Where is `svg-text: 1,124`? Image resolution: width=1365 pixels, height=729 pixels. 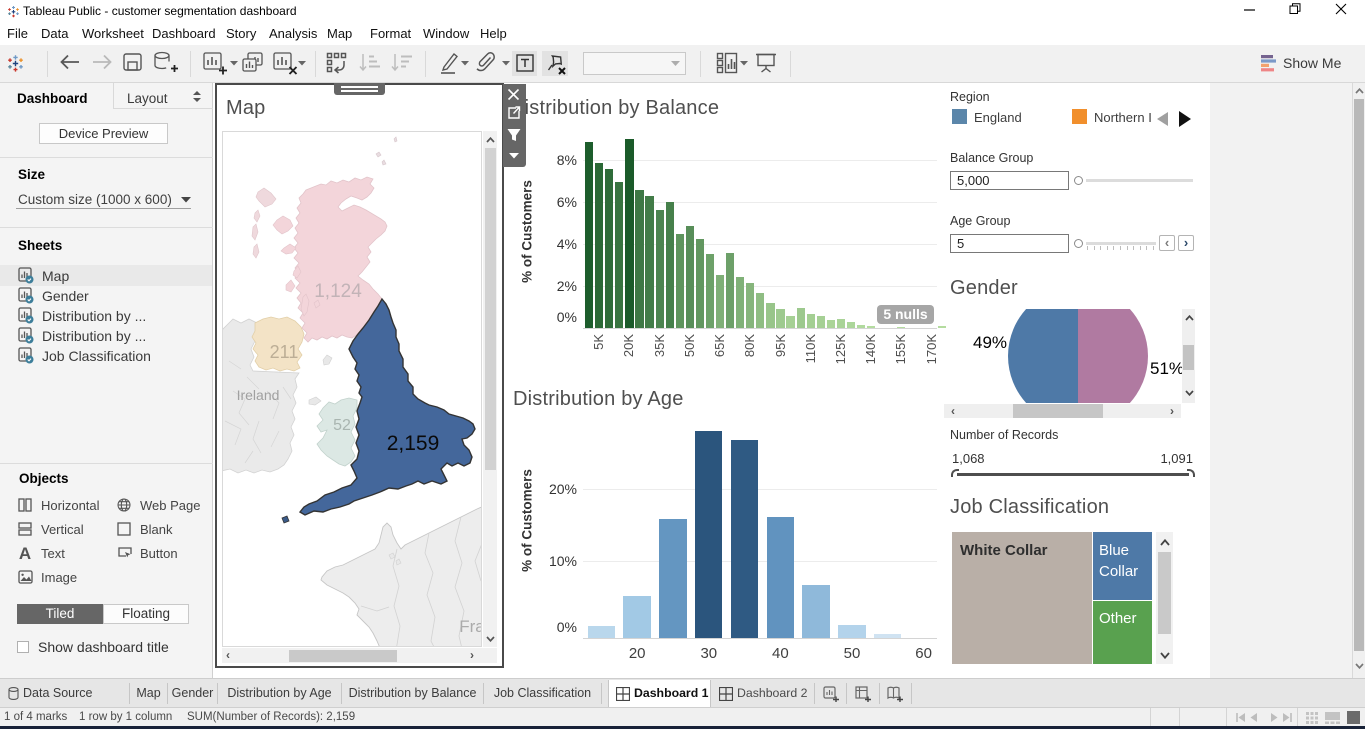
svg-text: 1,124 is located at coordinates (338, 291).